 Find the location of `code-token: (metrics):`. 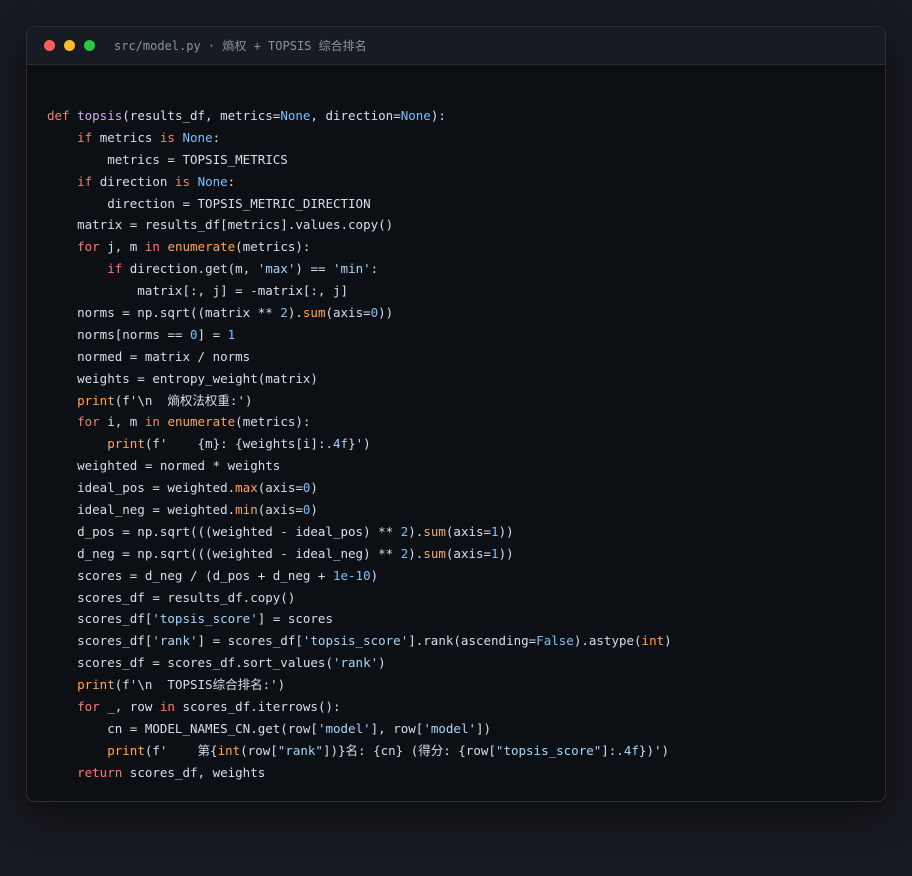

code-token: (metrics): is located at coordinates (273, 247).